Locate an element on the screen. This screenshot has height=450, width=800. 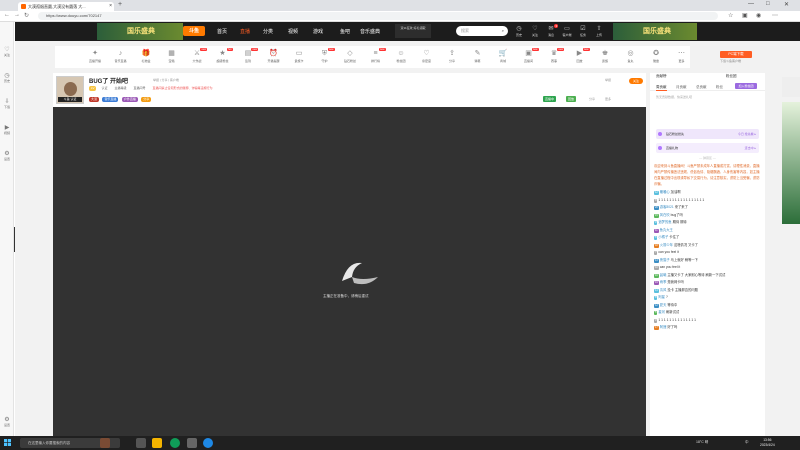
chat-message: 5 星河刷新试试 is located at coordinates (708, 312).